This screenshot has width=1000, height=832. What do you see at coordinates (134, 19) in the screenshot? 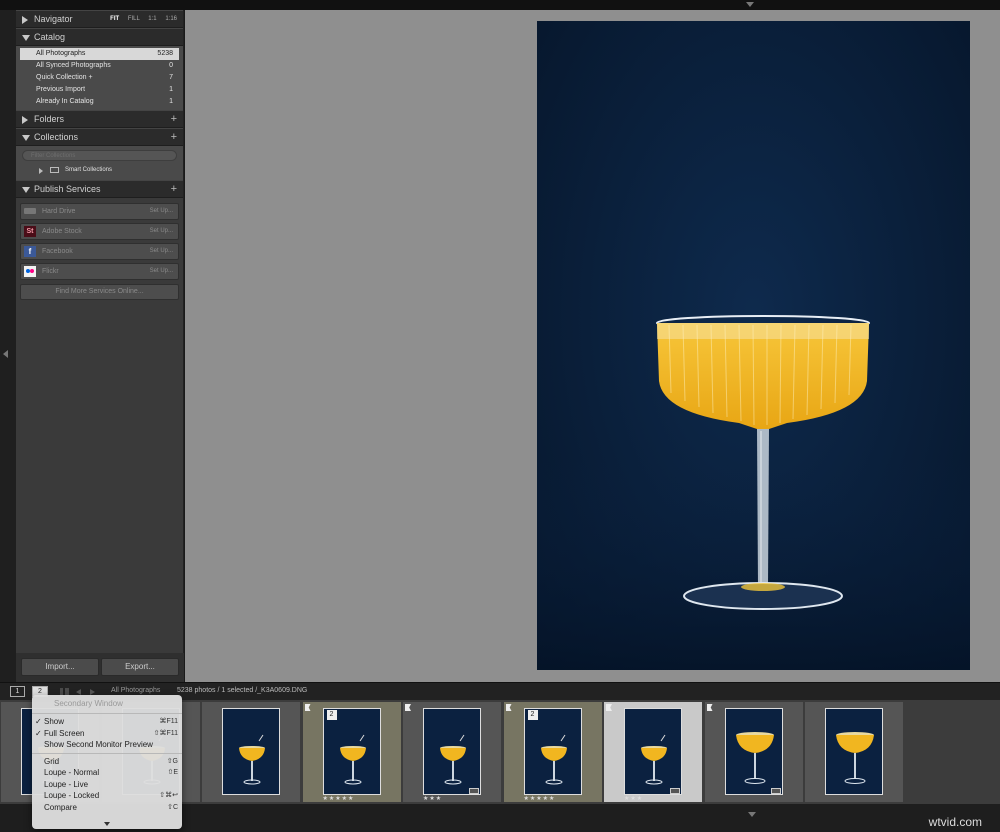
I see `zoom-fill: FILL` at bounding box center [134, 19].